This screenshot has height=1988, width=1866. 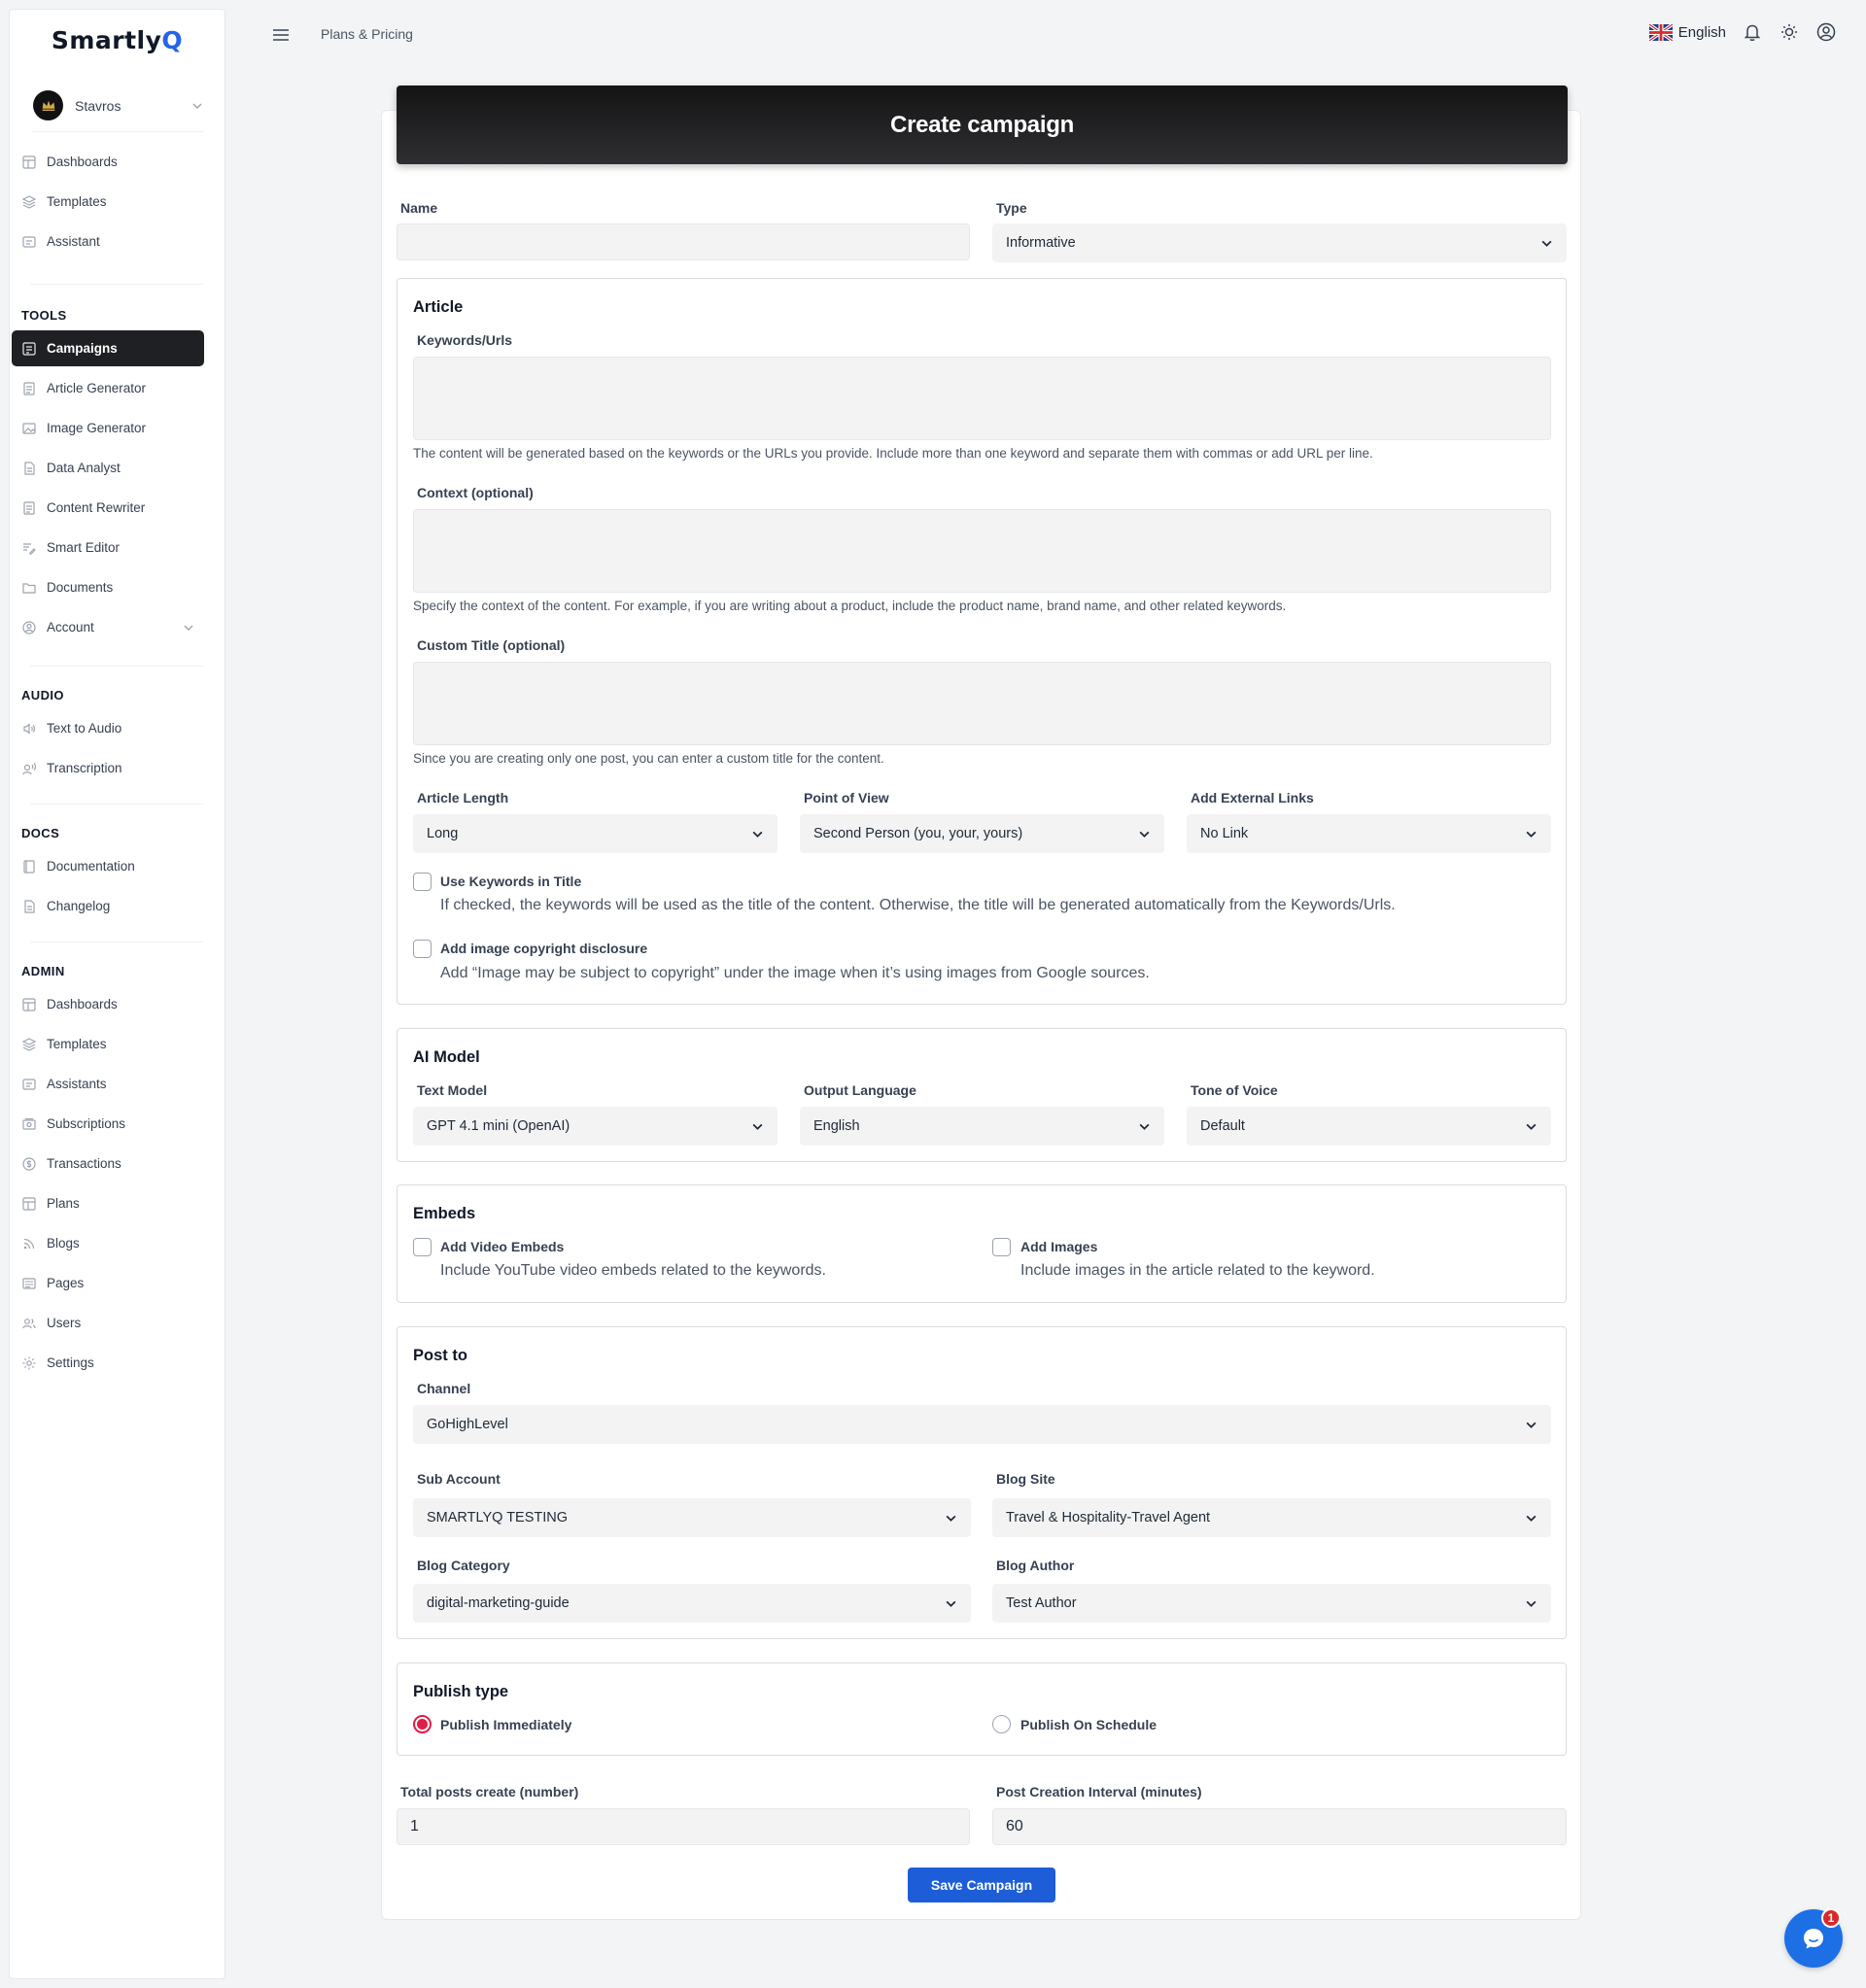 I want to click on sidebar-item-transcription: Transcription, so click(x=108, y=768).